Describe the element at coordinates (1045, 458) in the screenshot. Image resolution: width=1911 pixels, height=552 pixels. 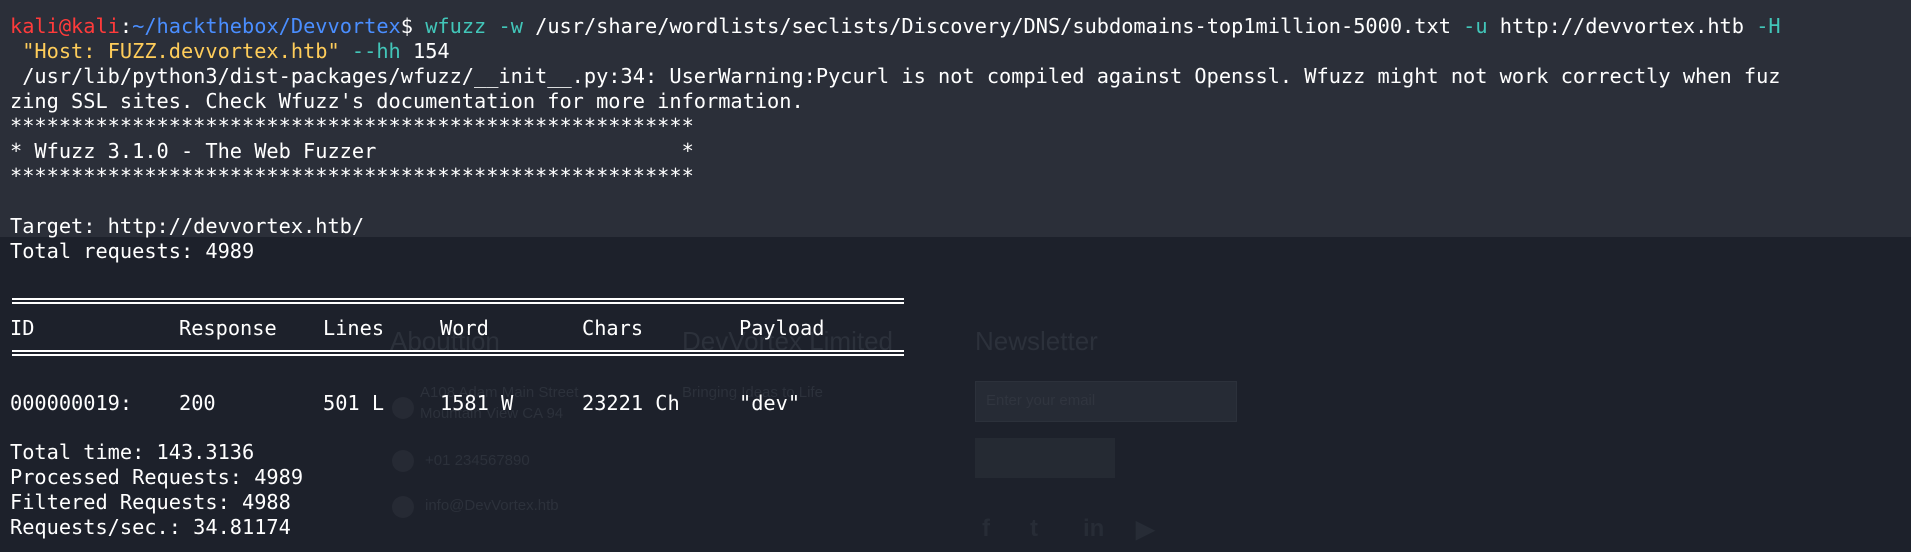
I see `ghost-subscribe-button` at that location.